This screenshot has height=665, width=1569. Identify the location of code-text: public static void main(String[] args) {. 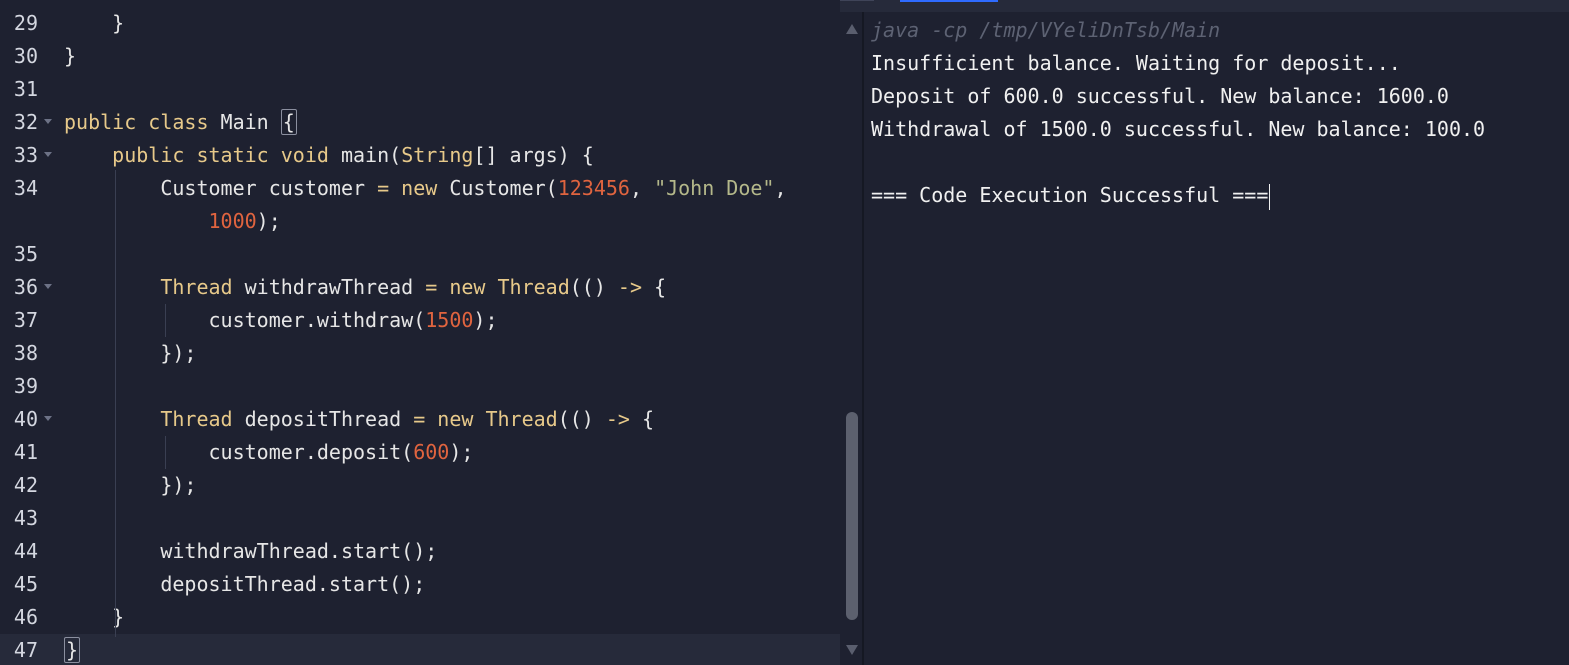
(329, 155).